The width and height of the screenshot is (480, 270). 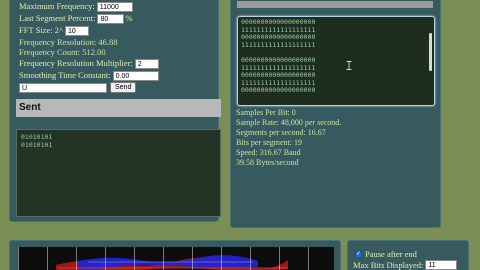 I want to click on resolution-multiplier-row: Frequency Resolution Multiplier: 2, so click(x=89, y=63).